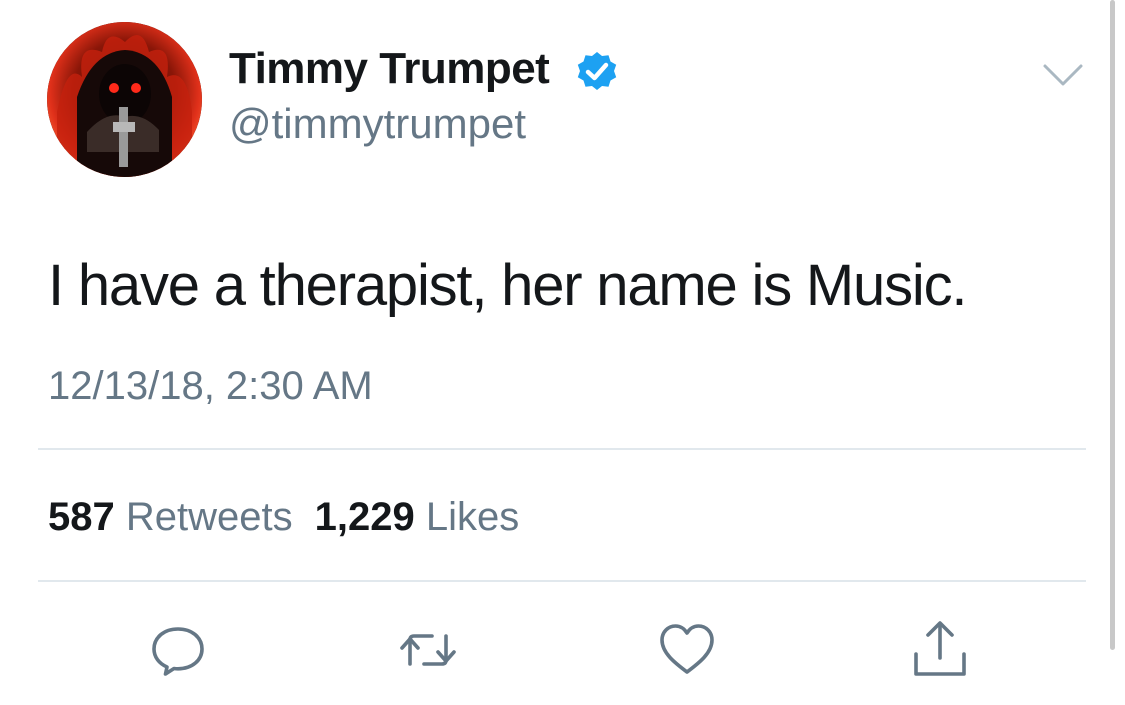 Image resolution: width=1125 pixels, height=705 pixels. I want to click on retweet-icon, so click(428, 650).